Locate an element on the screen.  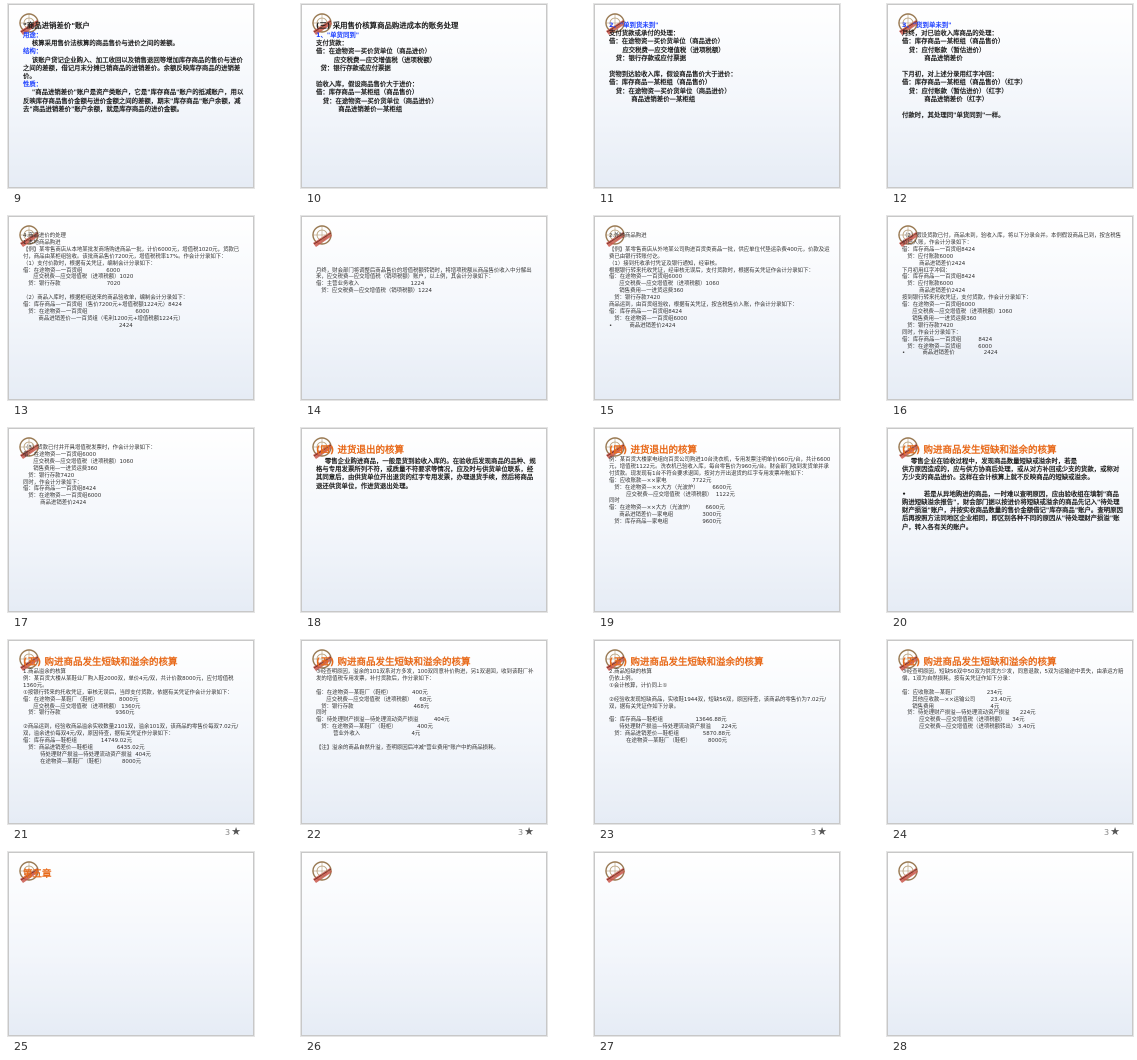
slide-thumbnail: 第五章 is located at coordinates (131, 944).